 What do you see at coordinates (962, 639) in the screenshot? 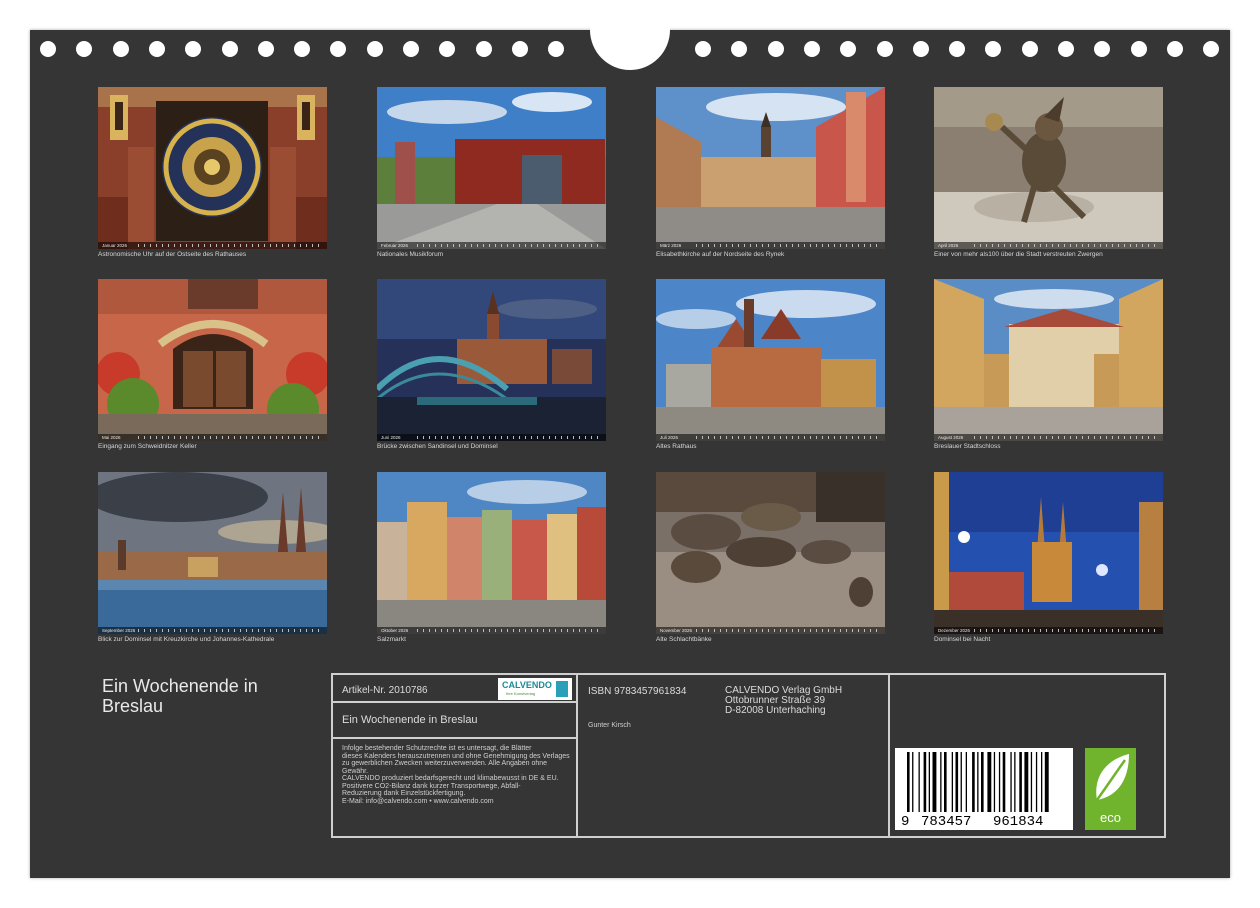
I see `photo-caption: Dominsel bei Nacht` at bounding box center [962, 639].